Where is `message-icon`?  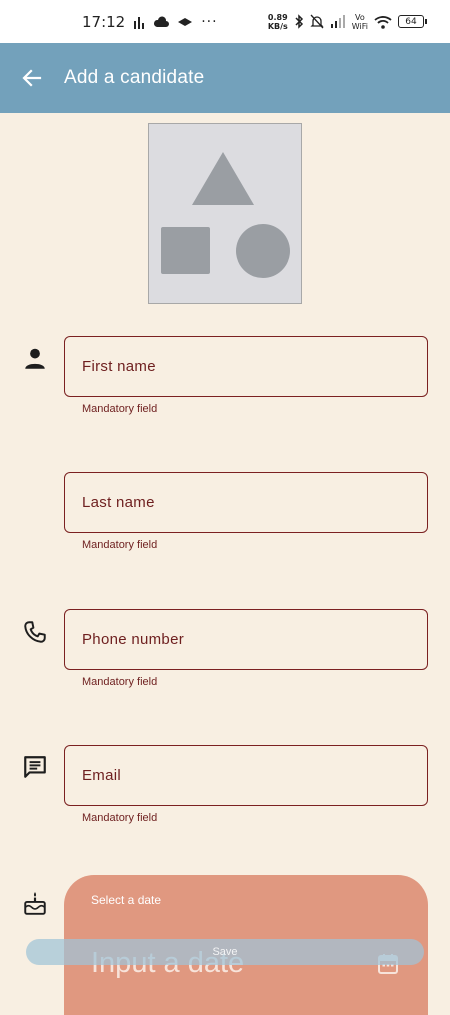
message-icon is located at coordinates (35, 767).